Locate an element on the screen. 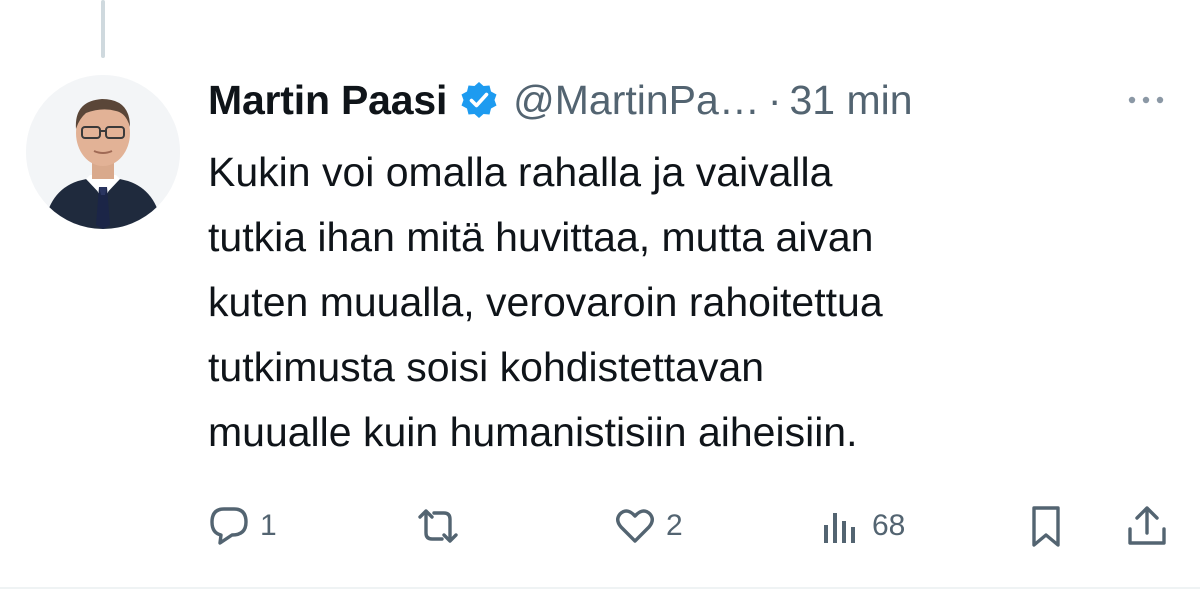 The height and width of the screenshot is (593, 1200). like-button: 2 is located at coordinates (647, 526).